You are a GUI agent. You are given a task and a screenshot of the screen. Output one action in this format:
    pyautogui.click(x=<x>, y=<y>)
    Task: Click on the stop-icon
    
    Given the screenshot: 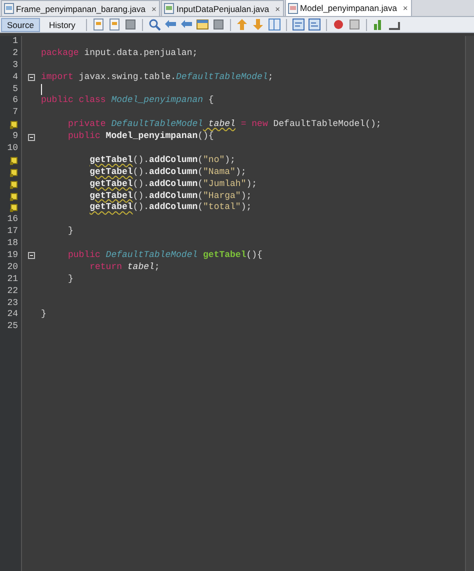 What is the action you would take?
    pyautogui.click(x=355, y=24)
    